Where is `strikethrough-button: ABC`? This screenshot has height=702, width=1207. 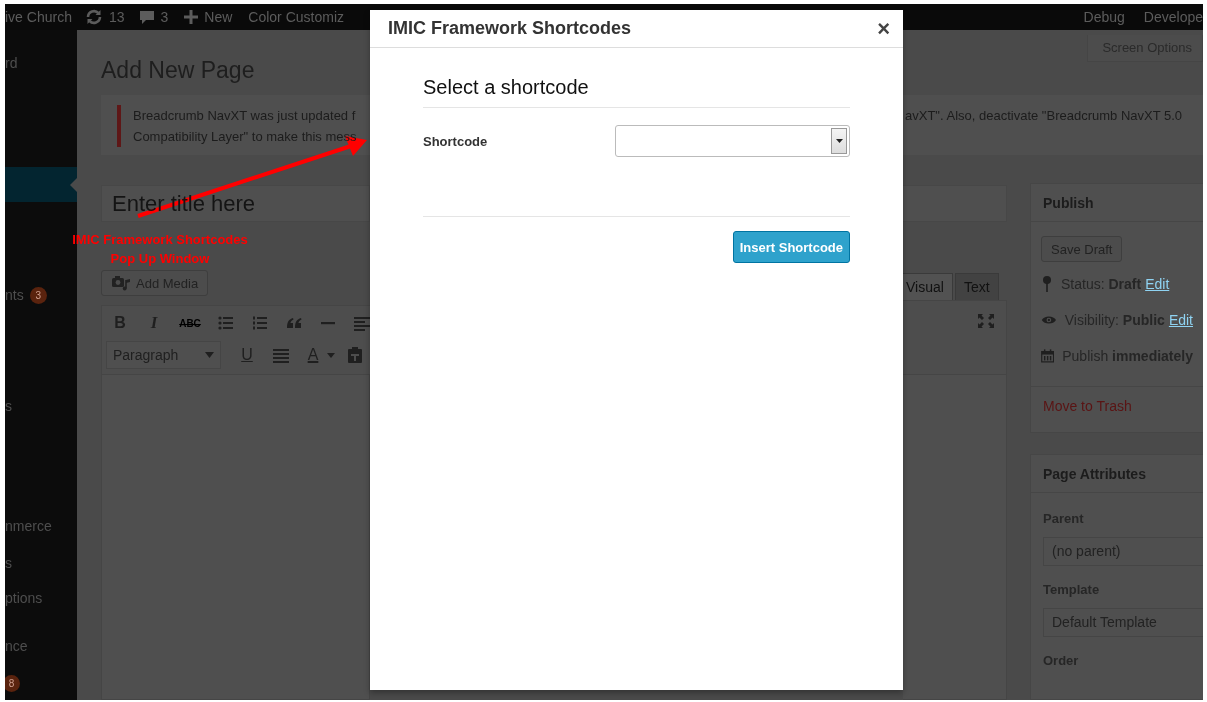
strikethrough-button: ABC is located at coordinates (190, 323).